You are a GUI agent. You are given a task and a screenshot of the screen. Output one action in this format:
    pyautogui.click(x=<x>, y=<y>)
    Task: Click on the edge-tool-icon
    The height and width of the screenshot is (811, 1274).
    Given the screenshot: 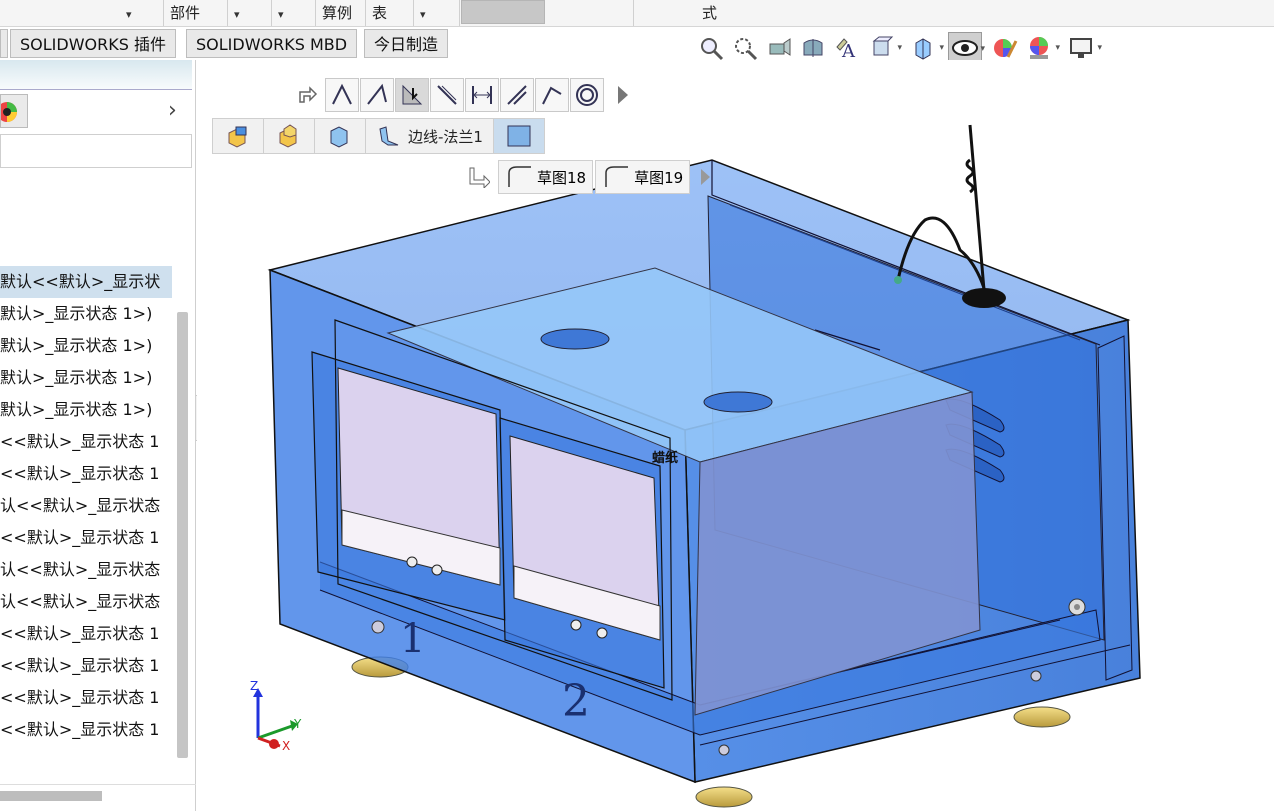 What is the action you would take?
    pyautogui.click(x=552, y=95)
    